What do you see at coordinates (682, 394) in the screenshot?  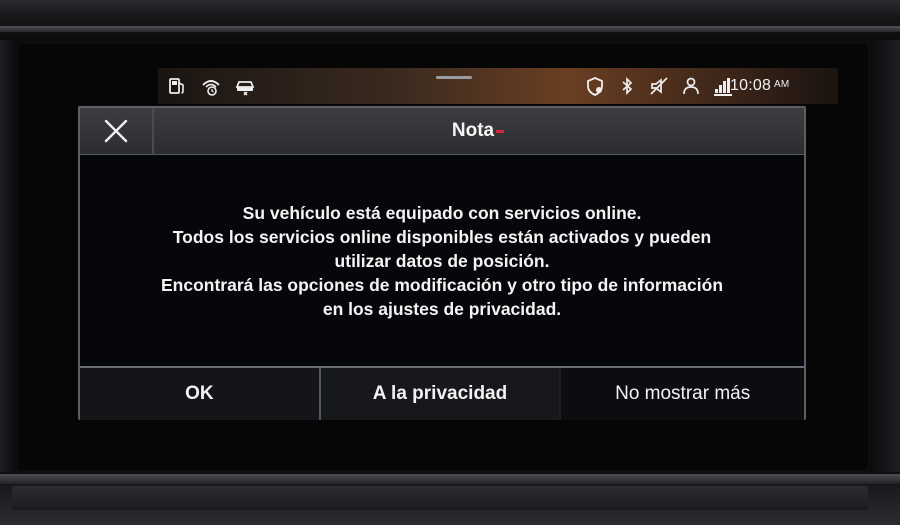 I see `dont-show-again-button: No mostrar más` at bounding box center [682, 394].